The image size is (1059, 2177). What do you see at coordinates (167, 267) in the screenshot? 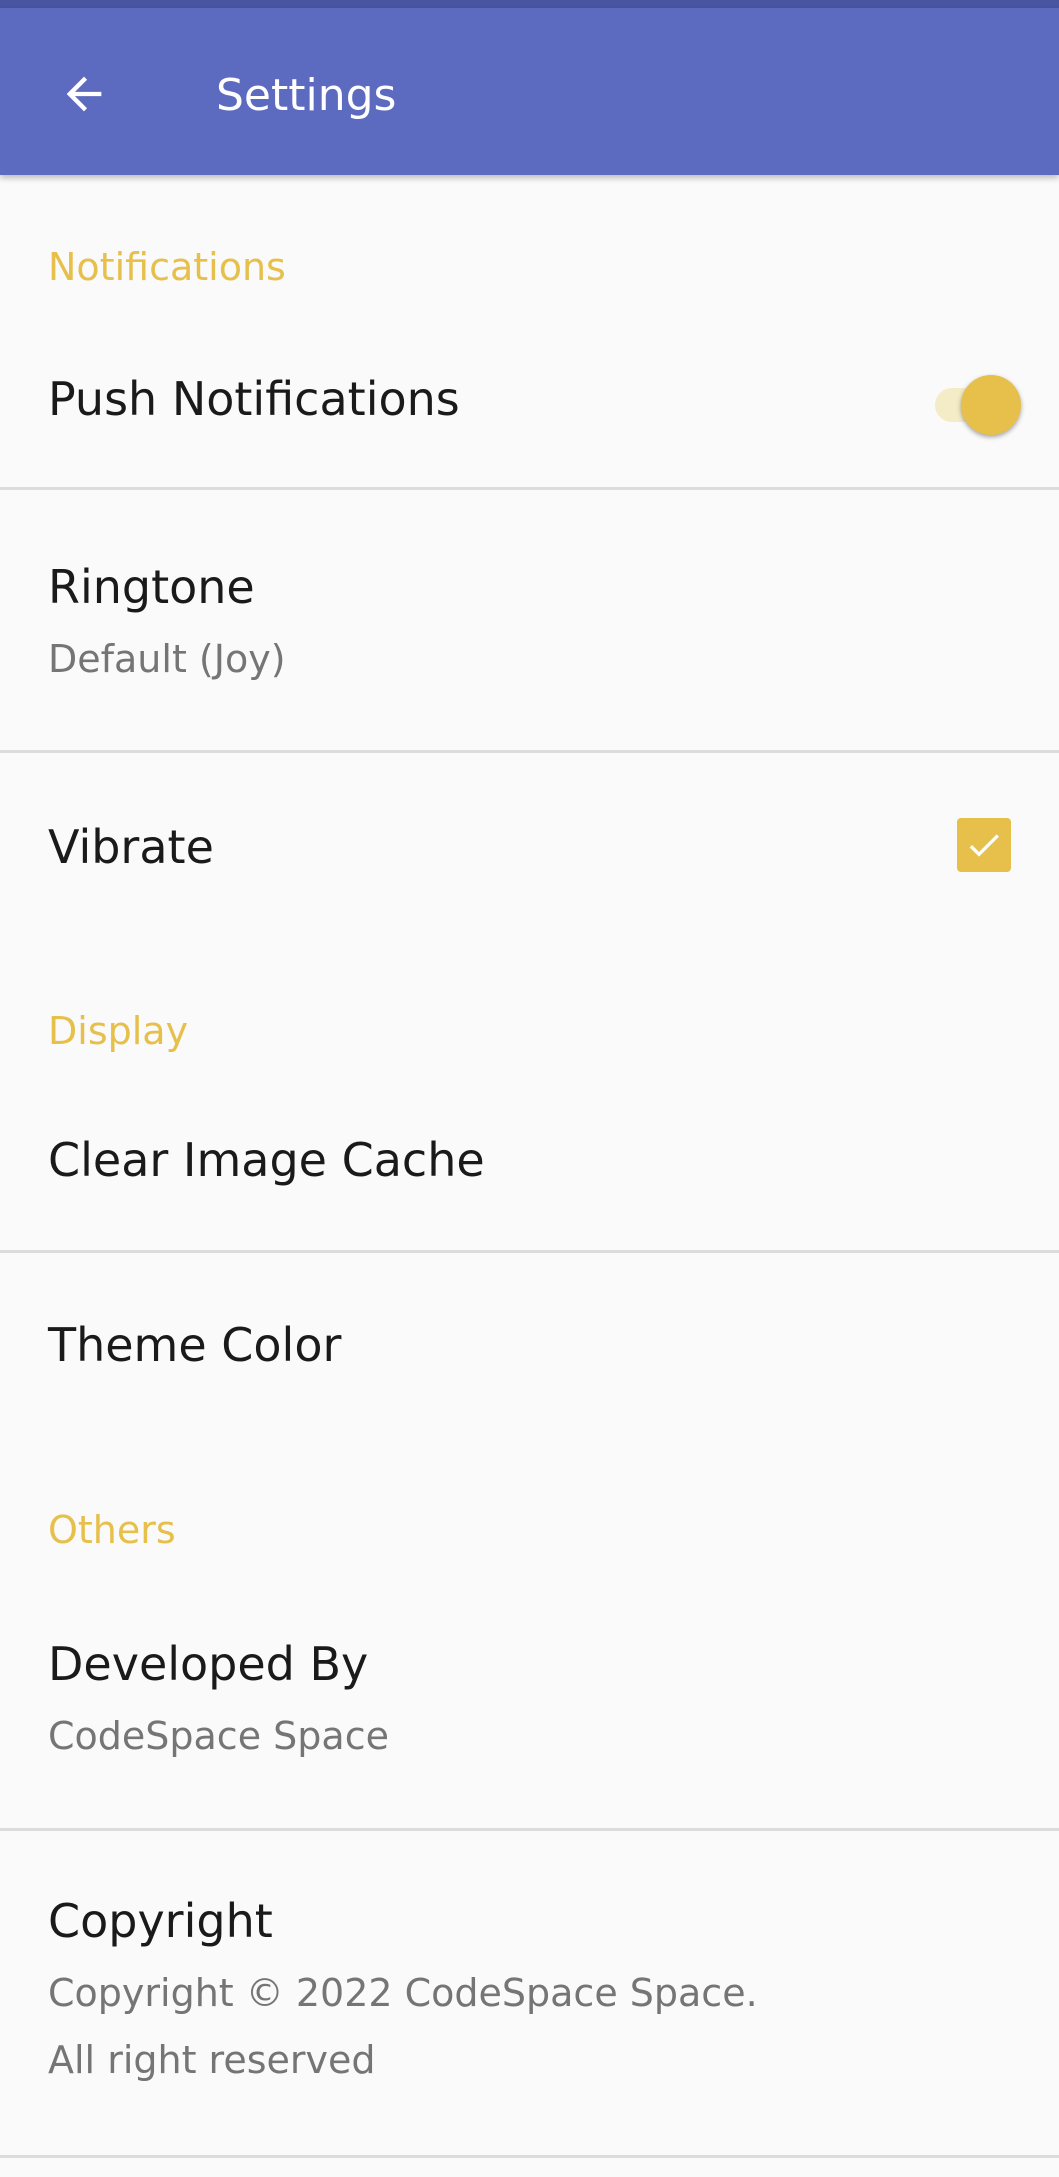
I see `category-notifications-header: Notifications` at bounding box center [167, 267].